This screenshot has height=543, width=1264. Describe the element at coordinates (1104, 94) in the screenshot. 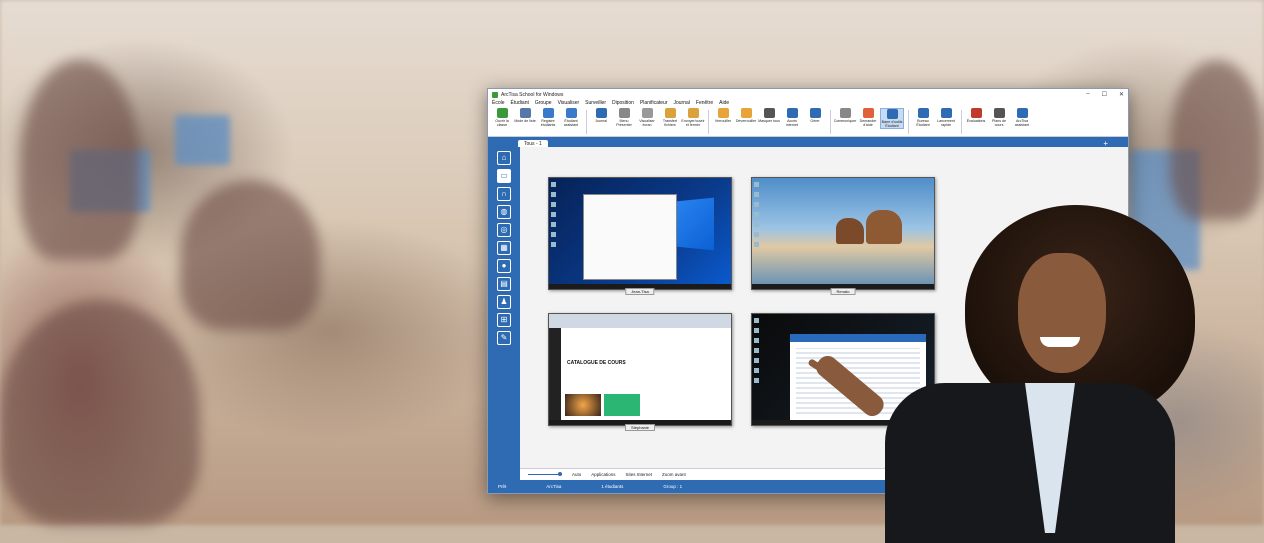

I see `maximize-button: ☐` at that location.